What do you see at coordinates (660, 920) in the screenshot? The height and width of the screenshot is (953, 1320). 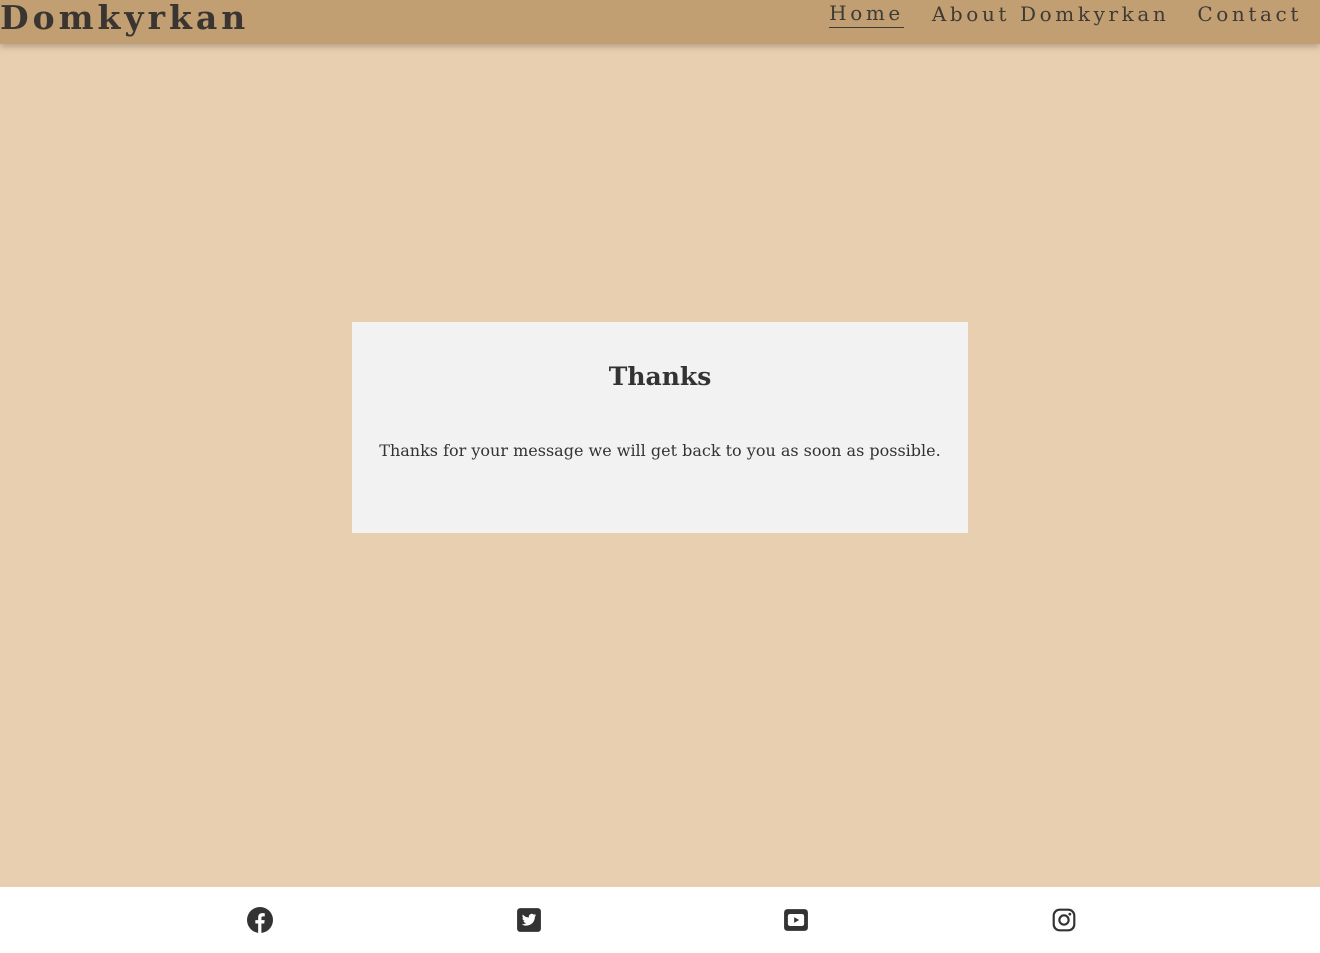 I see `site-footer` at bounding box center [660, 920].